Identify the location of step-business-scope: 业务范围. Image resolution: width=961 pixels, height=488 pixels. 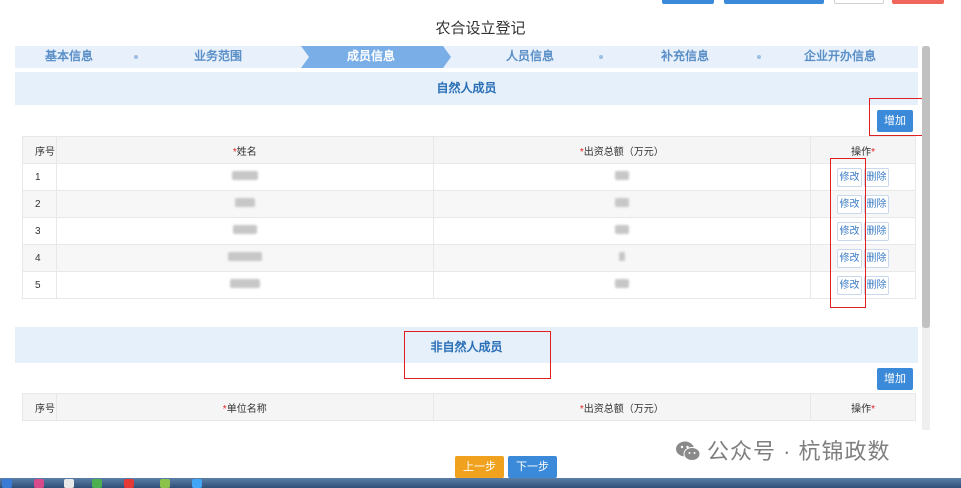
(218, 57).